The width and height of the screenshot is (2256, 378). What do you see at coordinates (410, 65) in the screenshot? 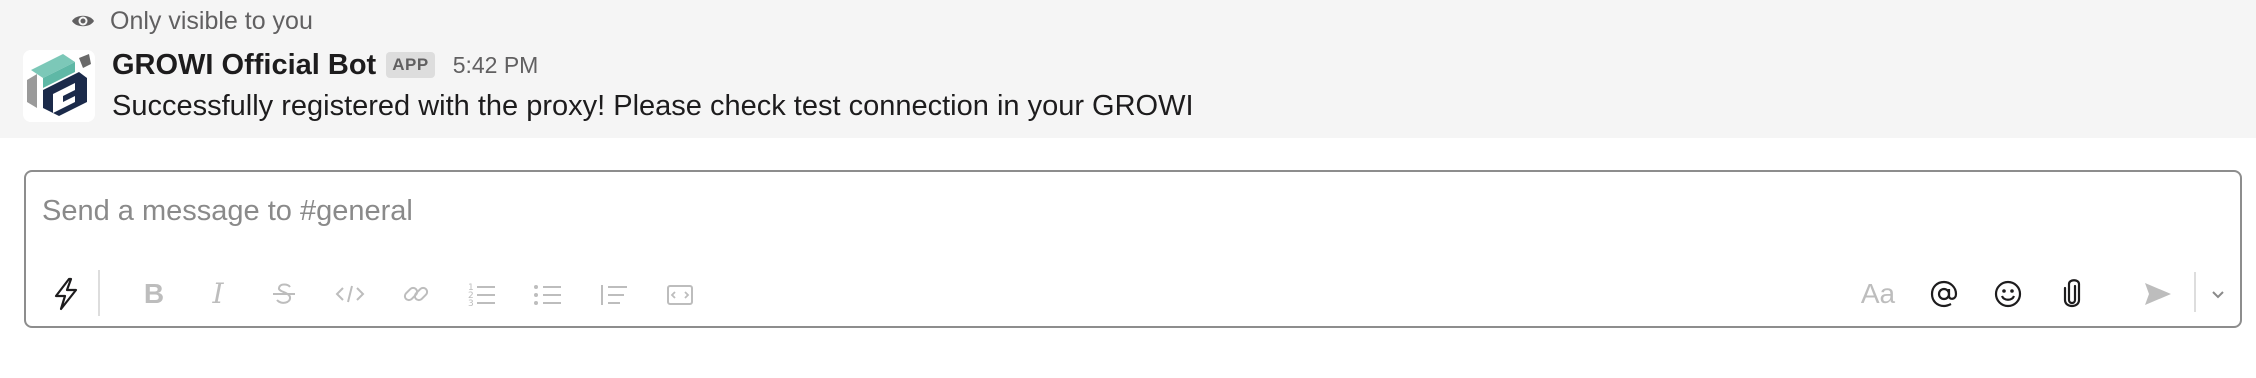
I see `app-badge: APP` at bounding box center [410, 65].